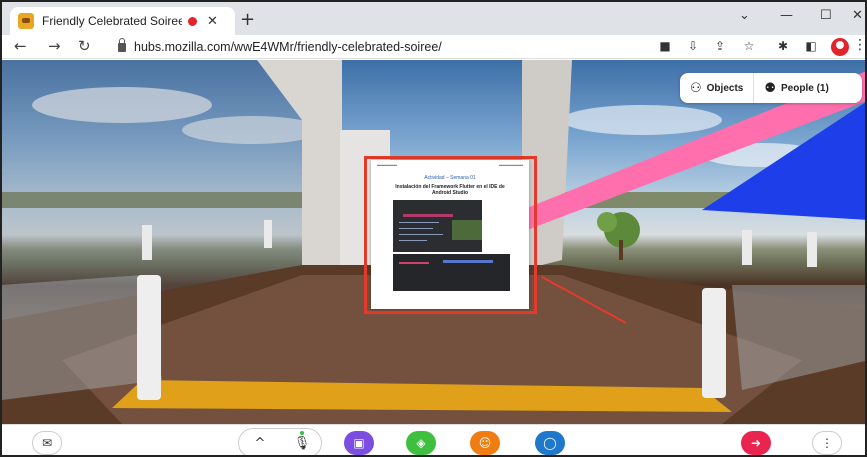  I want to click on hubs-bottom-bar: ✉ ^ 🎙 ▣ ◈ ☺ ◯ ➜ ⋮, so click(433, 439).